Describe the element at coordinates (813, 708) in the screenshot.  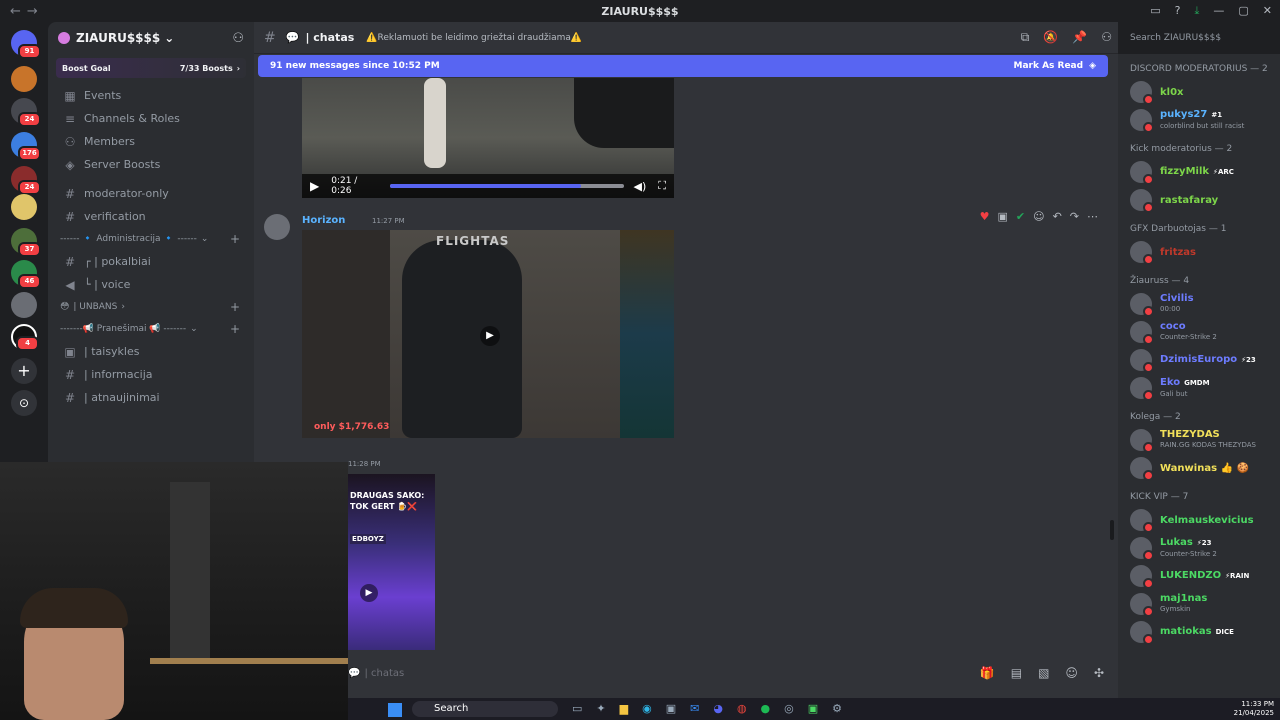
I see `app-icon: ▣` at that location.